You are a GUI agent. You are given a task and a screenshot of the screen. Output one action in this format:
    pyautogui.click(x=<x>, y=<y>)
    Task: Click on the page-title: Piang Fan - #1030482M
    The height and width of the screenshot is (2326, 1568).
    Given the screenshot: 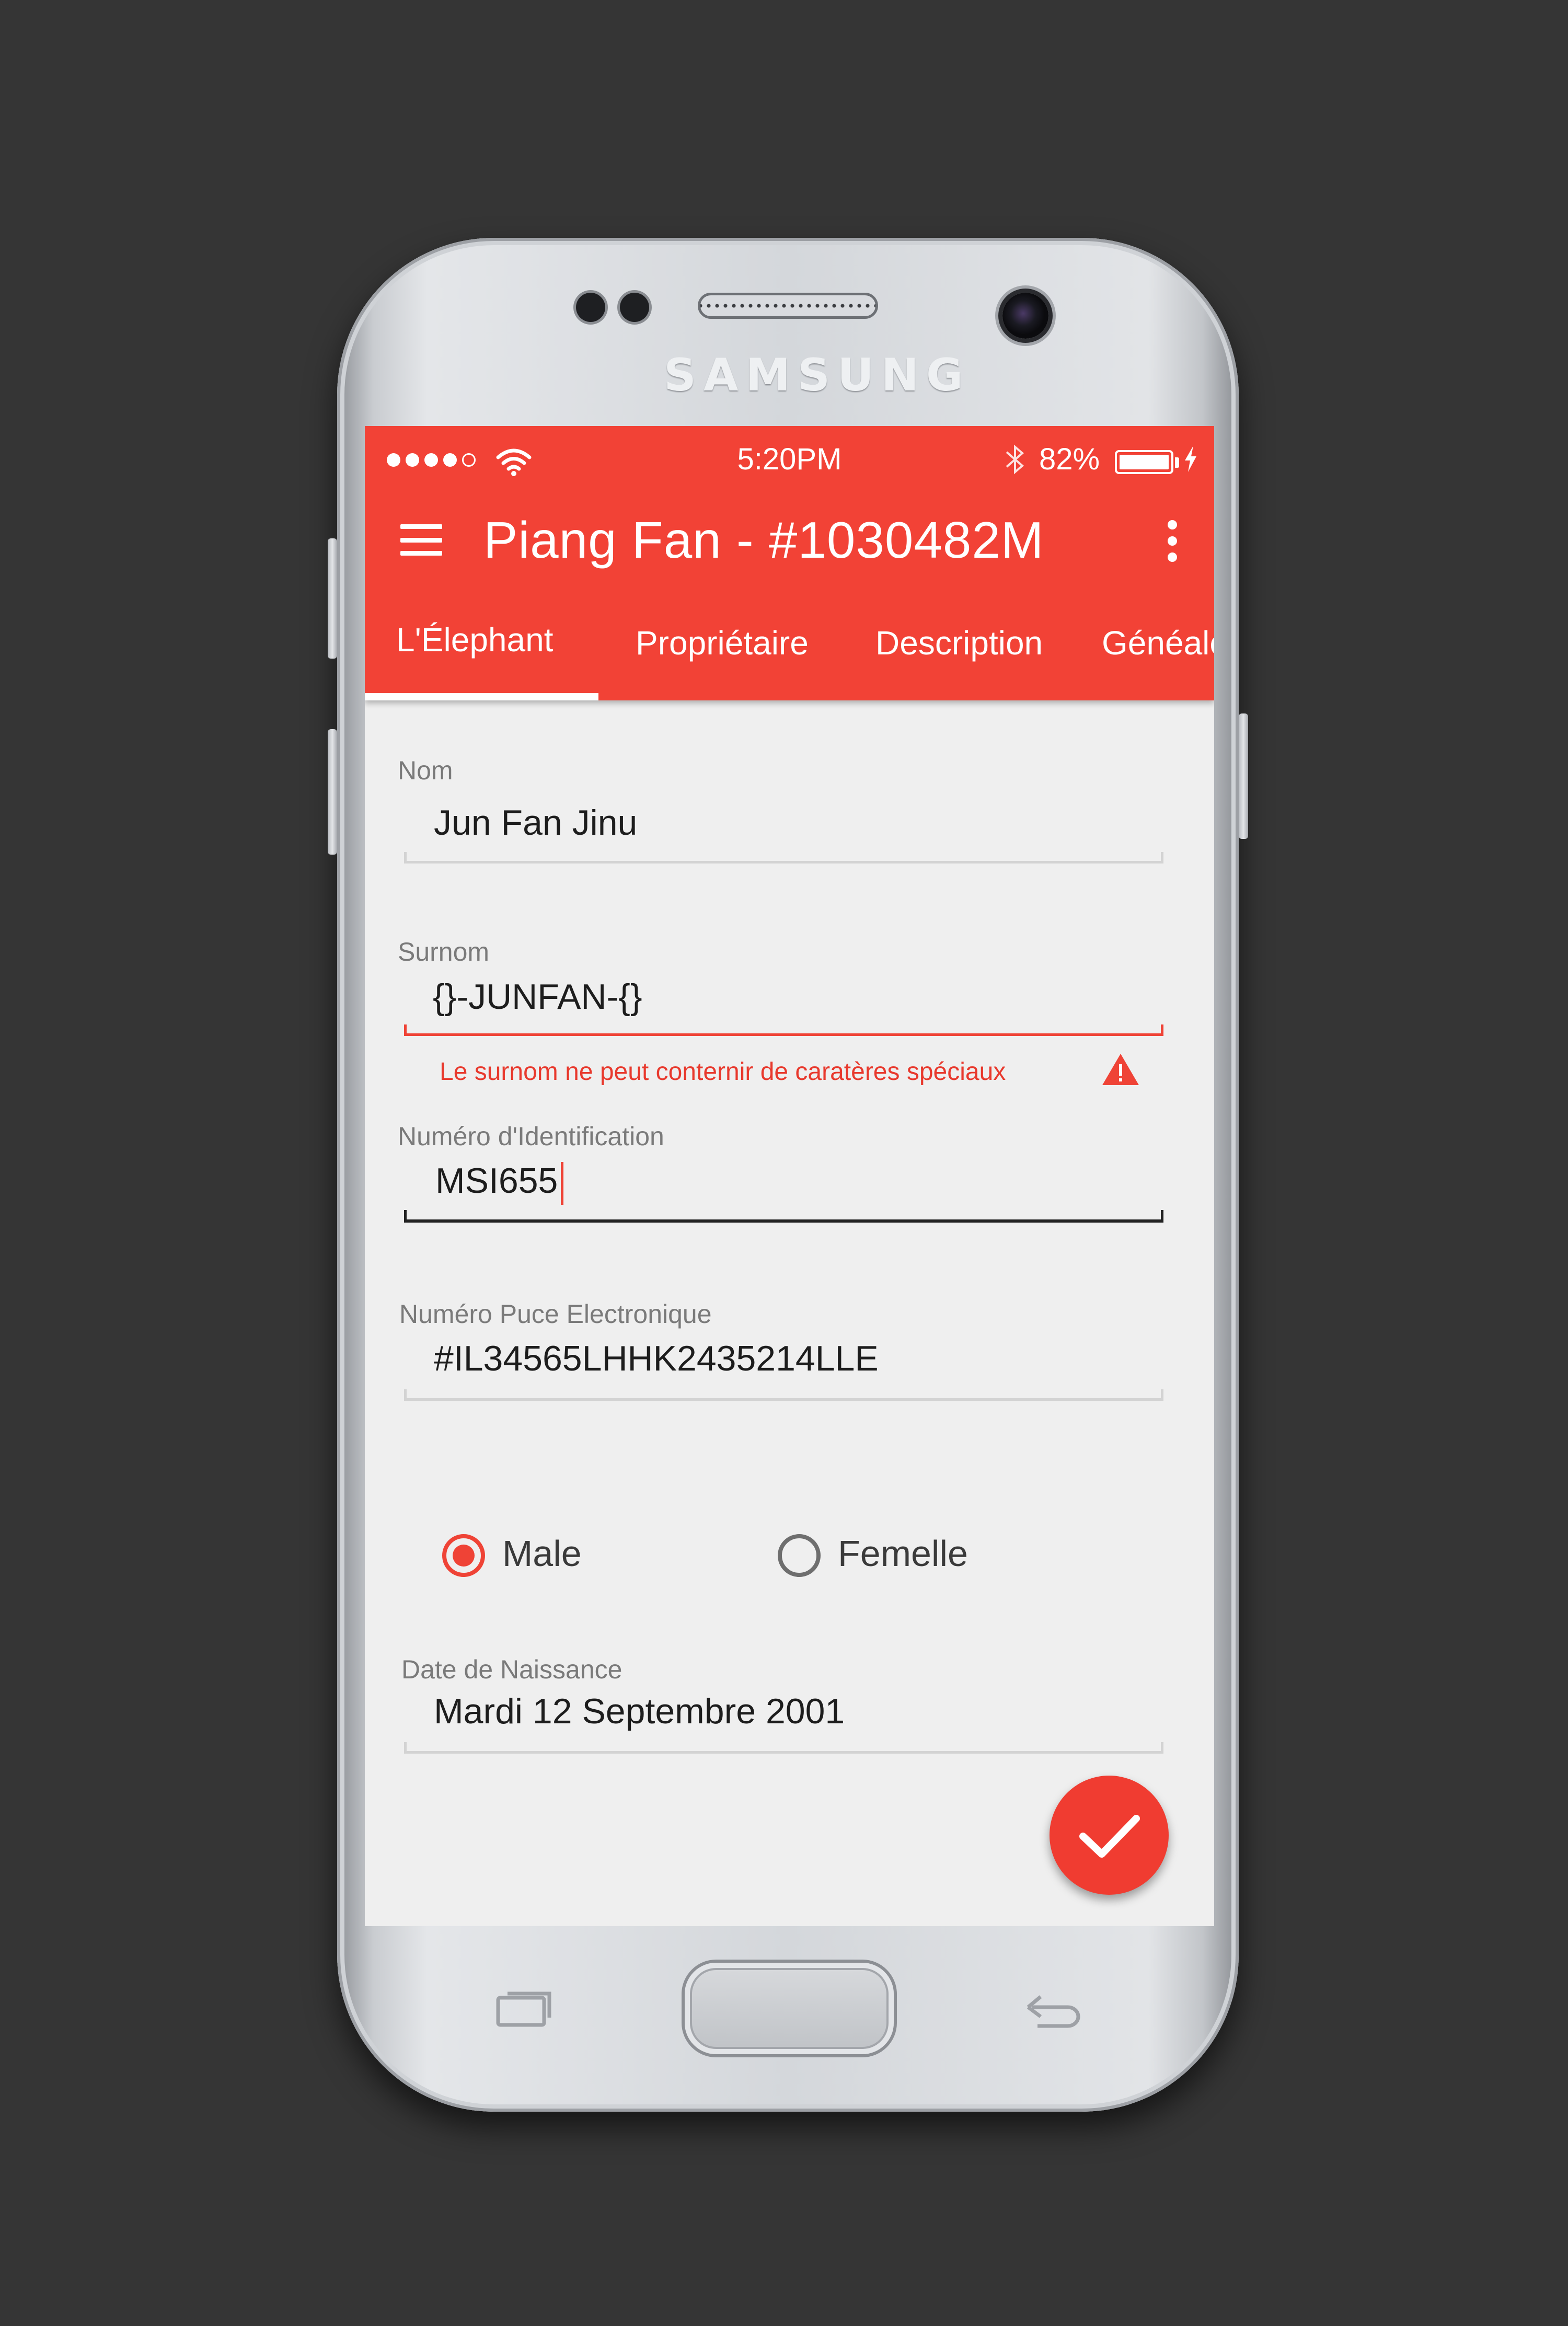 What is the action you would take?
    pyautogui.click(x=763, y=540)
    